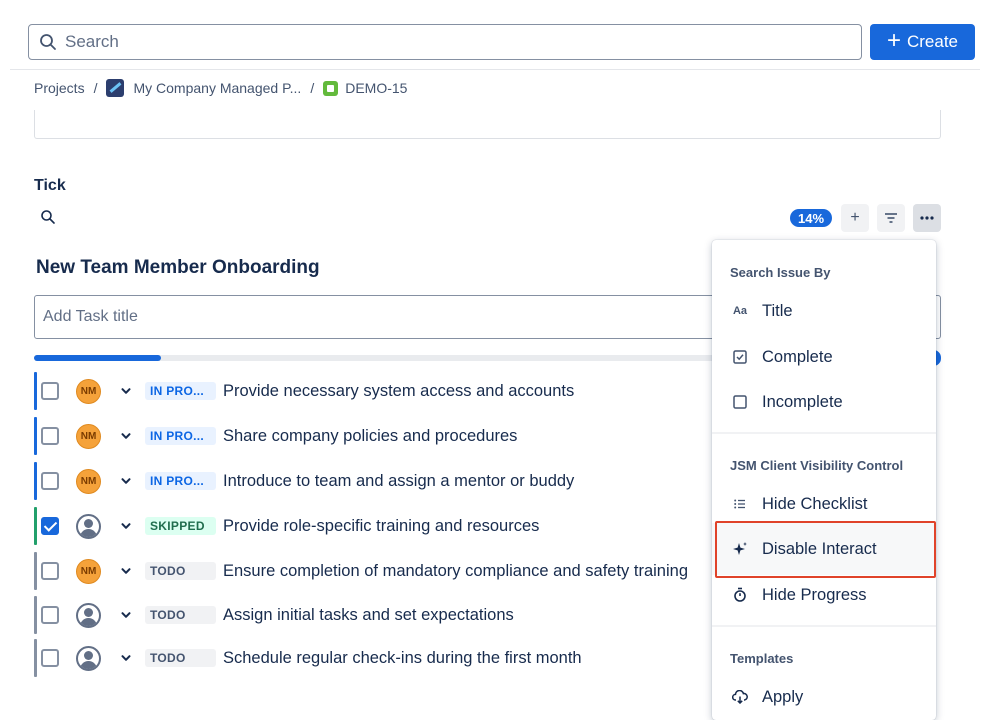  I want to click on menu-item-complete: Complete, so click(824, 357).